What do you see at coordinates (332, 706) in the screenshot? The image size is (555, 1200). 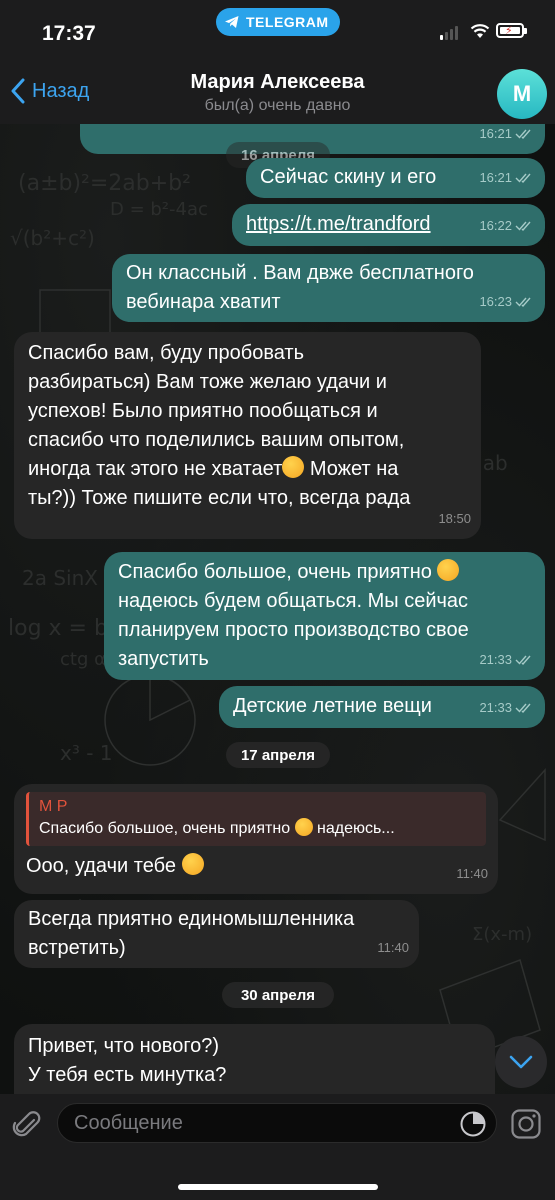 I see `message-text: Детские летние вещи` at bounding box center [332, 706].